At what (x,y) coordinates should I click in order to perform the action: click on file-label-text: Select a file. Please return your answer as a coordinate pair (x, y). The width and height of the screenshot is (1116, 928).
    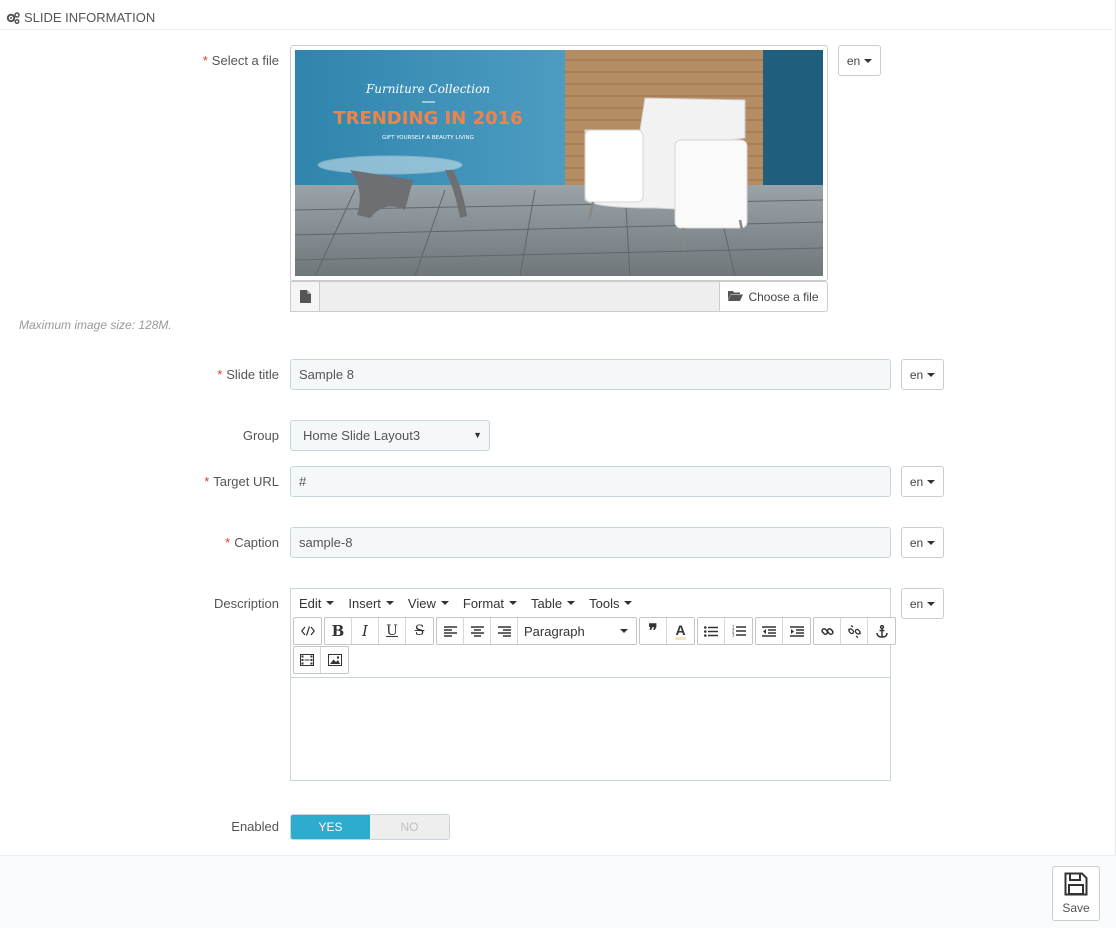
    Looking at the image, I should click on (245, 60).